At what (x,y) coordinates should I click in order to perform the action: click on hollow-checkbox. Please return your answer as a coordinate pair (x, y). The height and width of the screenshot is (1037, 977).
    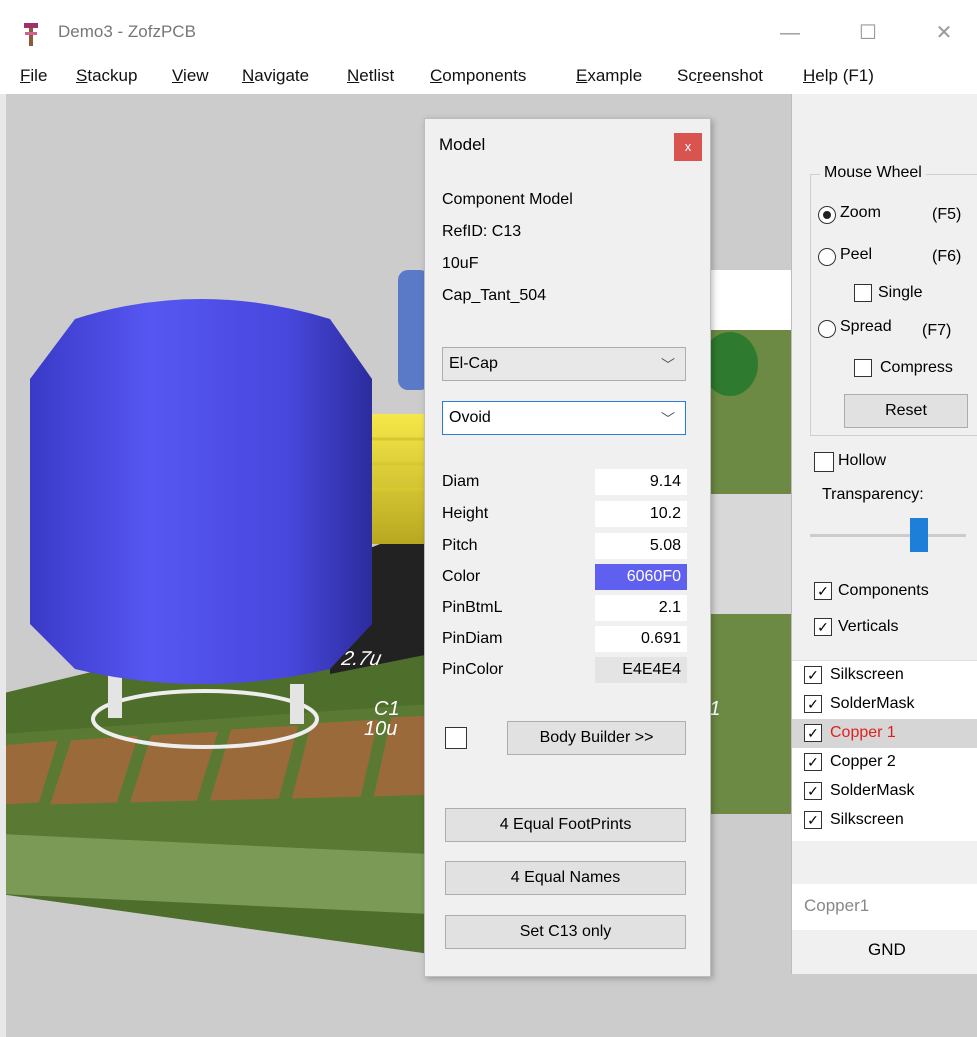
    Looking at the image, I should click on (824, 462).